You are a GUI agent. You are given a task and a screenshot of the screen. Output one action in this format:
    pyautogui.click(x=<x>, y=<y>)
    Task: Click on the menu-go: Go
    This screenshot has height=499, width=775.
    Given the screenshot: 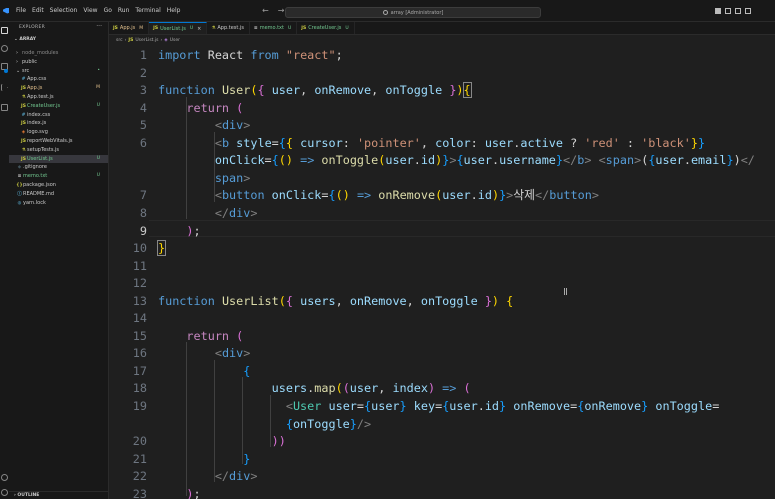 What is the action you would take?
    pyautogui.click(x=108, y=10)
    